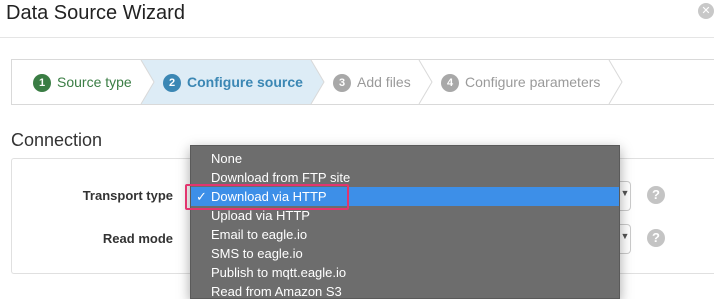 The height and width of the screenshot is (299, 714). What do you see at coordinates (57, 140) in the screenshot?
I see `connection-section-title: Connection` at bounding box center [57, 140].